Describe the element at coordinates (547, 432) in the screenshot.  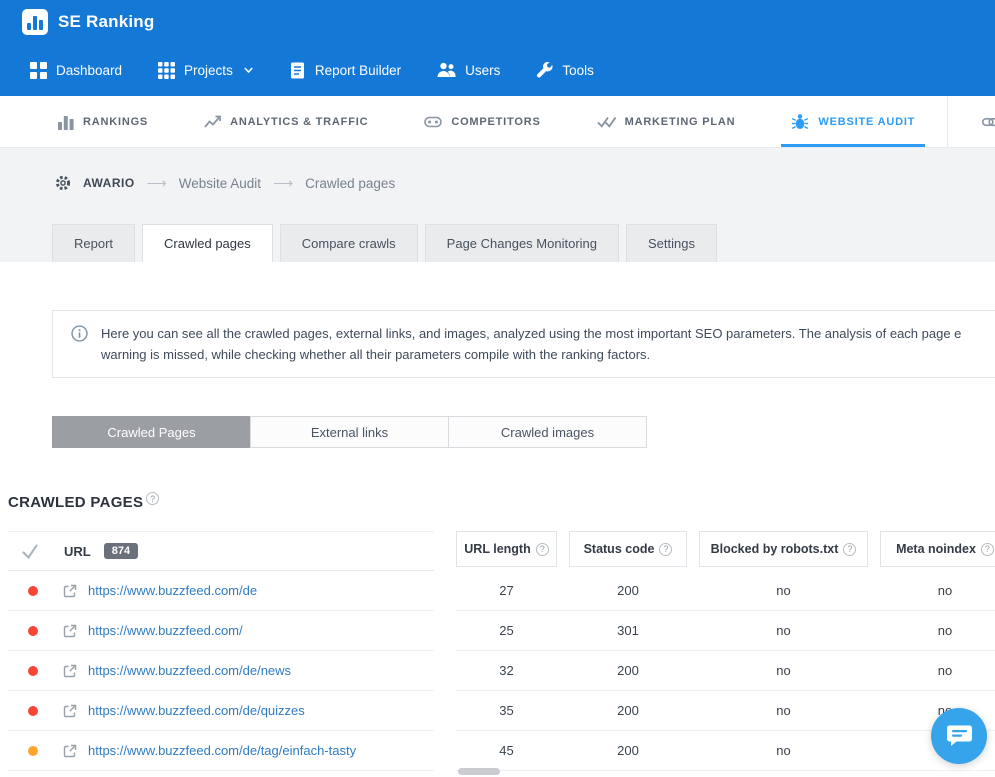
I see `switch-crawled-images: Crawled images` at that location.